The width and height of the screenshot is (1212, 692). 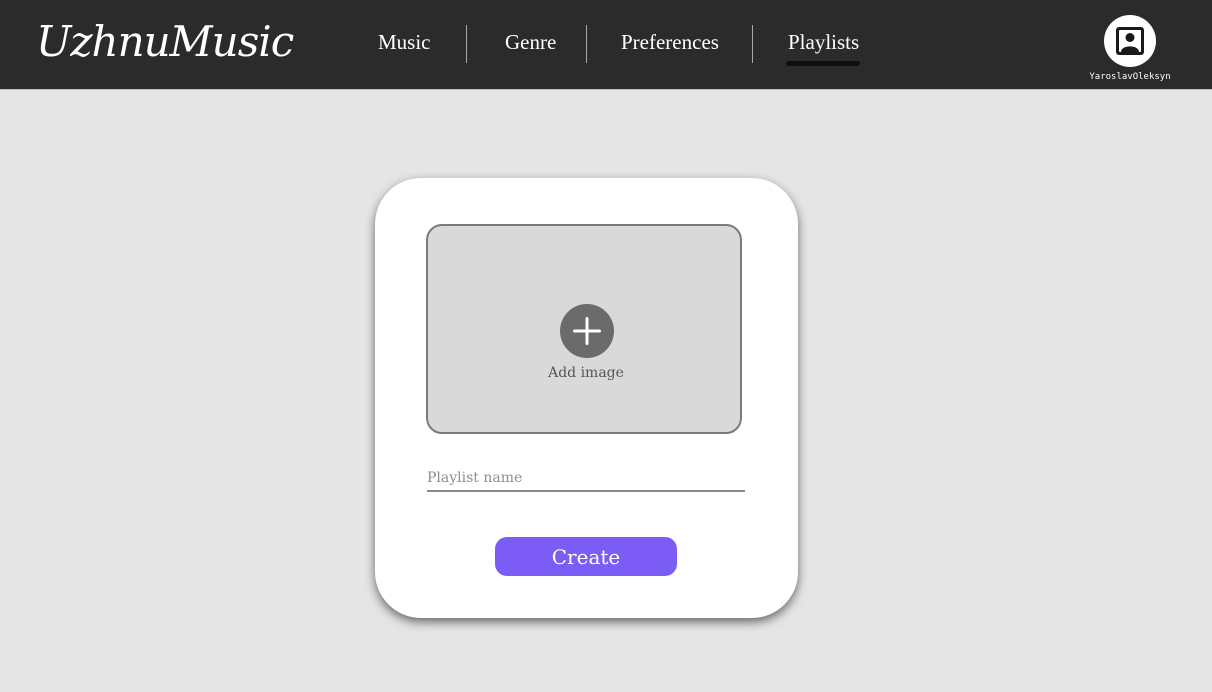 What do you see at coordinates (530, 42) in the screenshot?
I see `nav-item-genre: Genre` at bounding box center [530, 42].